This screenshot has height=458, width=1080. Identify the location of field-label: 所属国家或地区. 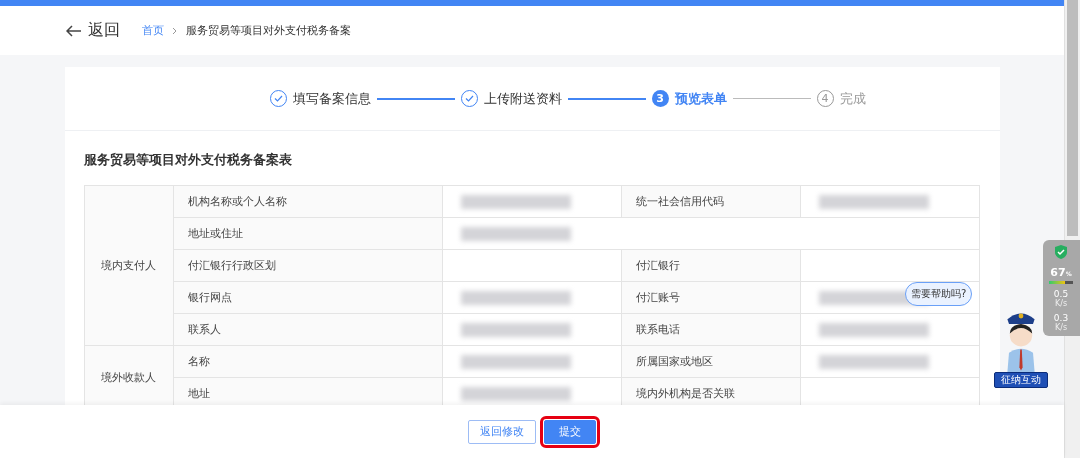
(675, 361).